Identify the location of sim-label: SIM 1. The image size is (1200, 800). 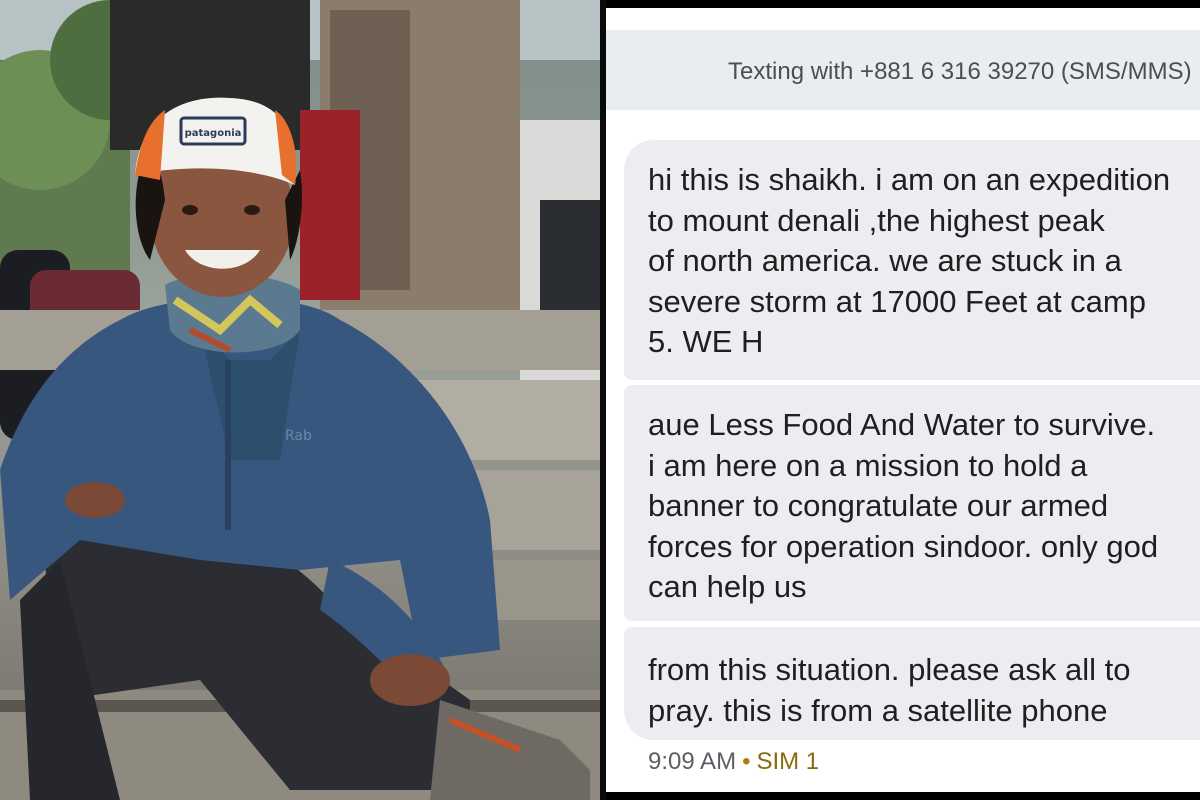
(788, 761).